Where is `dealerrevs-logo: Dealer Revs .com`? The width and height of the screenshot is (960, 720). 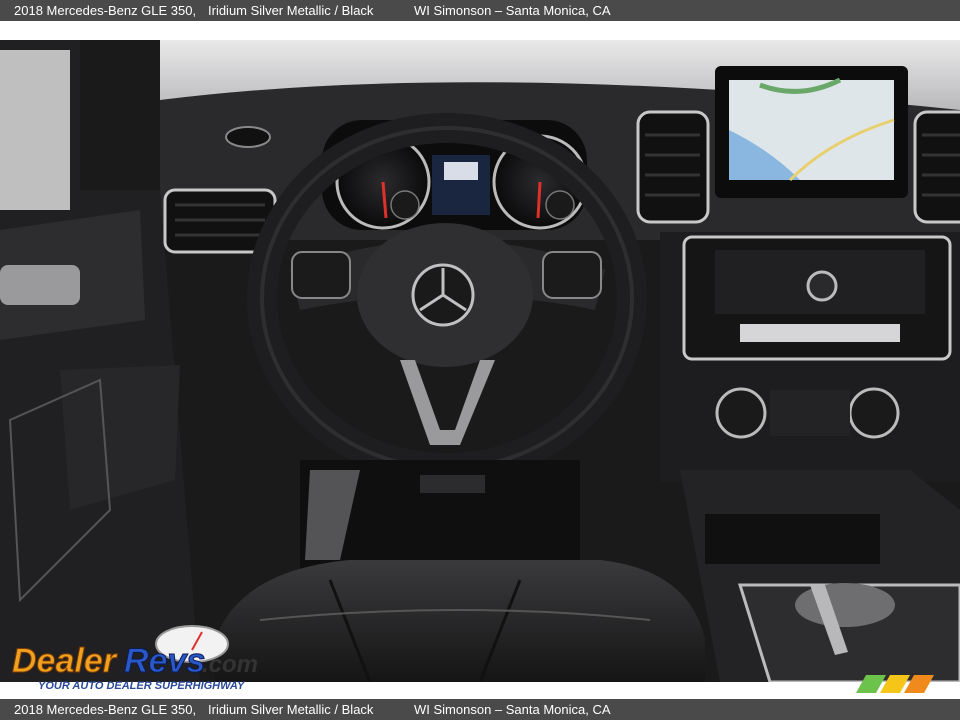
dealerrevs-logo: Dealer Revs .com is located at coordinates (135, 653).